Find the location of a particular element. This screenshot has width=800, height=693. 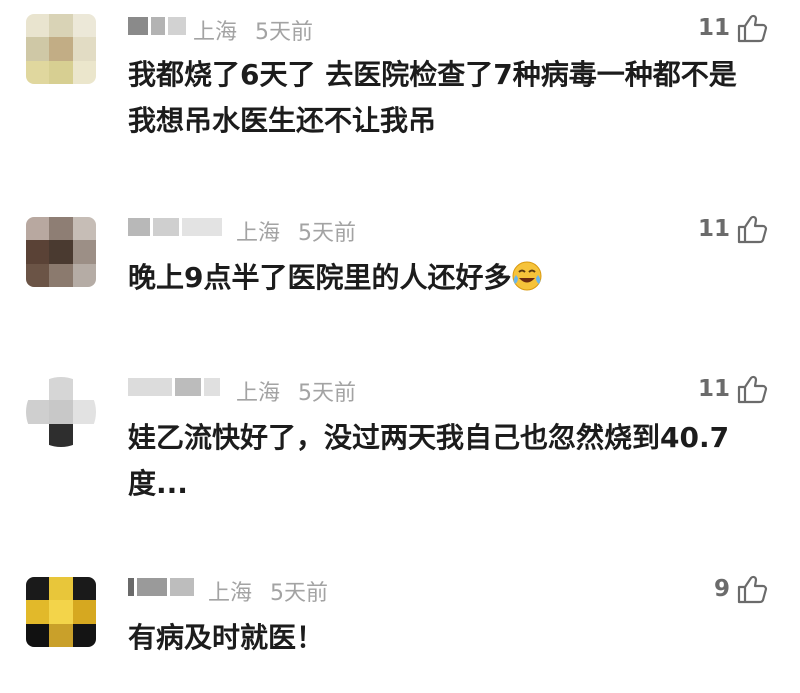

like-button: 9 is located at coordinates (741, 589).